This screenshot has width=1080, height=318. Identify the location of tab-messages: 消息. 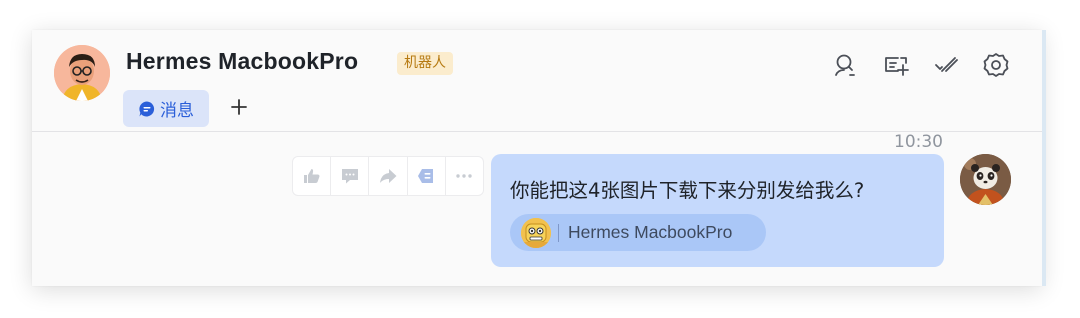
(166, 108).